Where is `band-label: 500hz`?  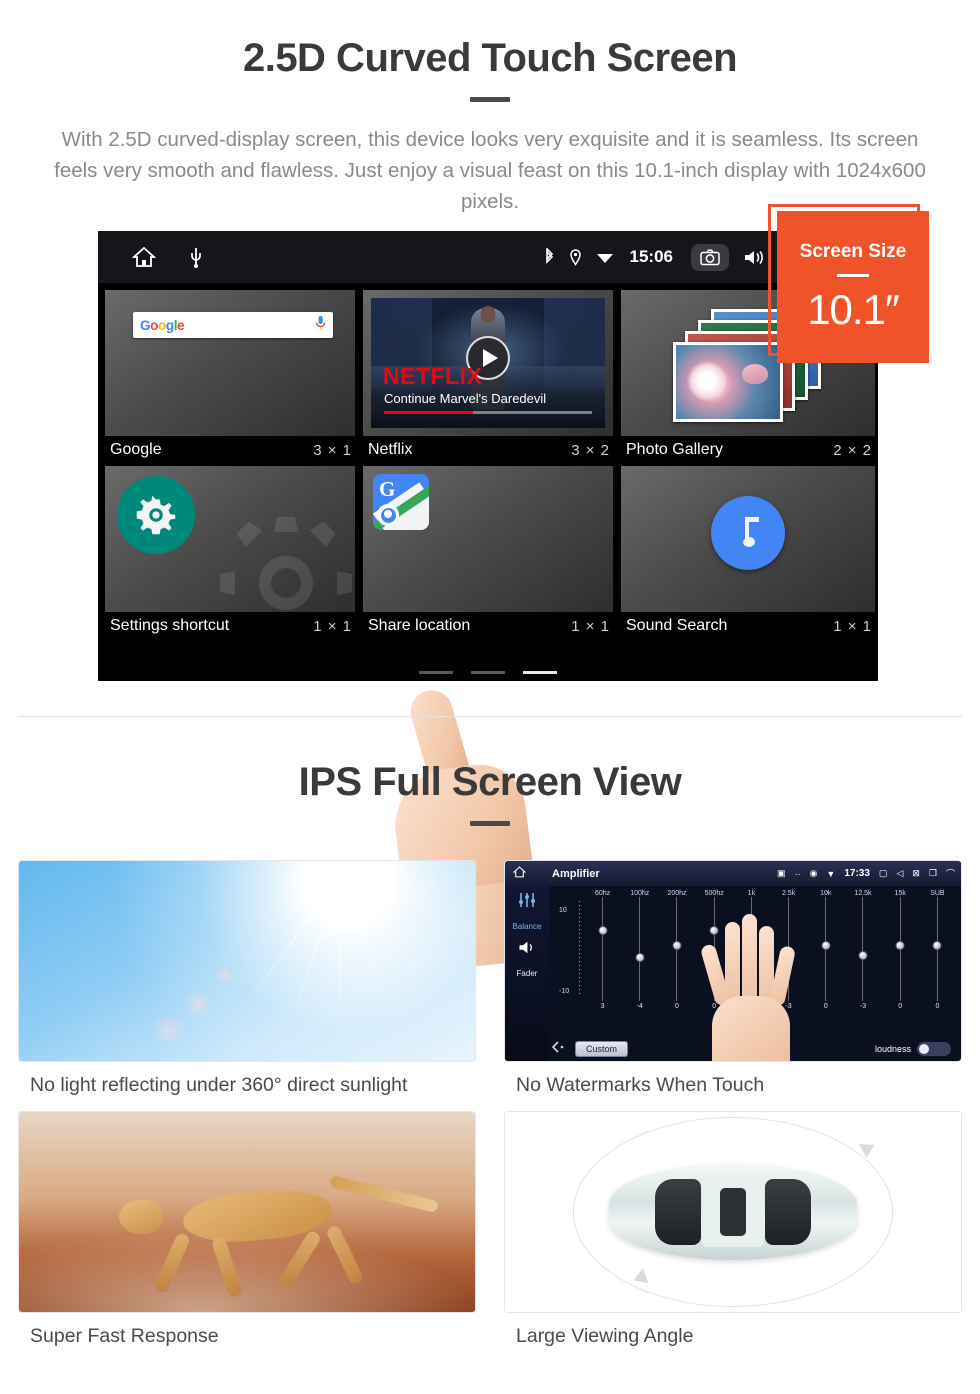 band-label: 500hz is located at coordinates (714, 893).